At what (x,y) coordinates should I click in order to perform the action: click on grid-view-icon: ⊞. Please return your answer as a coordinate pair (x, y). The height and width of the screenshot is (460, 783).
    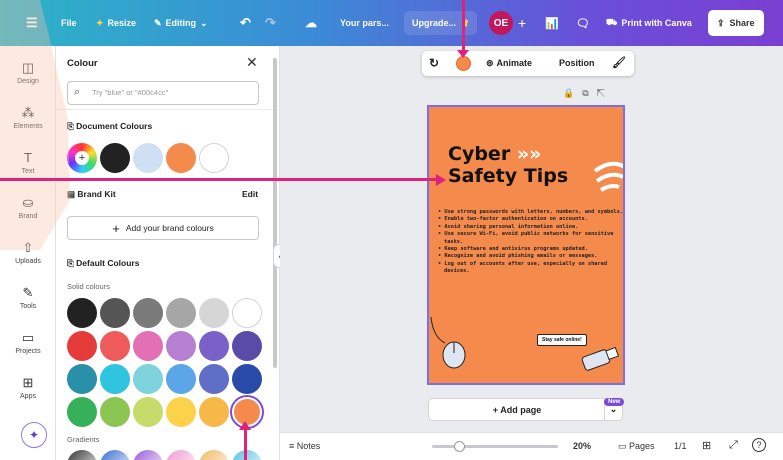
    Looking at the image, I should click on (706, 445).